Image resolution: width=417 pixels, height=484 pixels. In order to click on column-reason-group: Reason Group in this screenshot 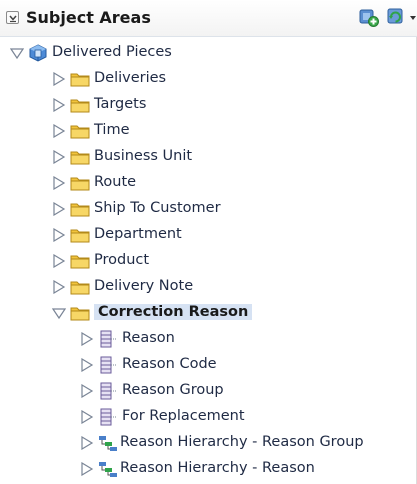, I will do `click(208, 391)`.